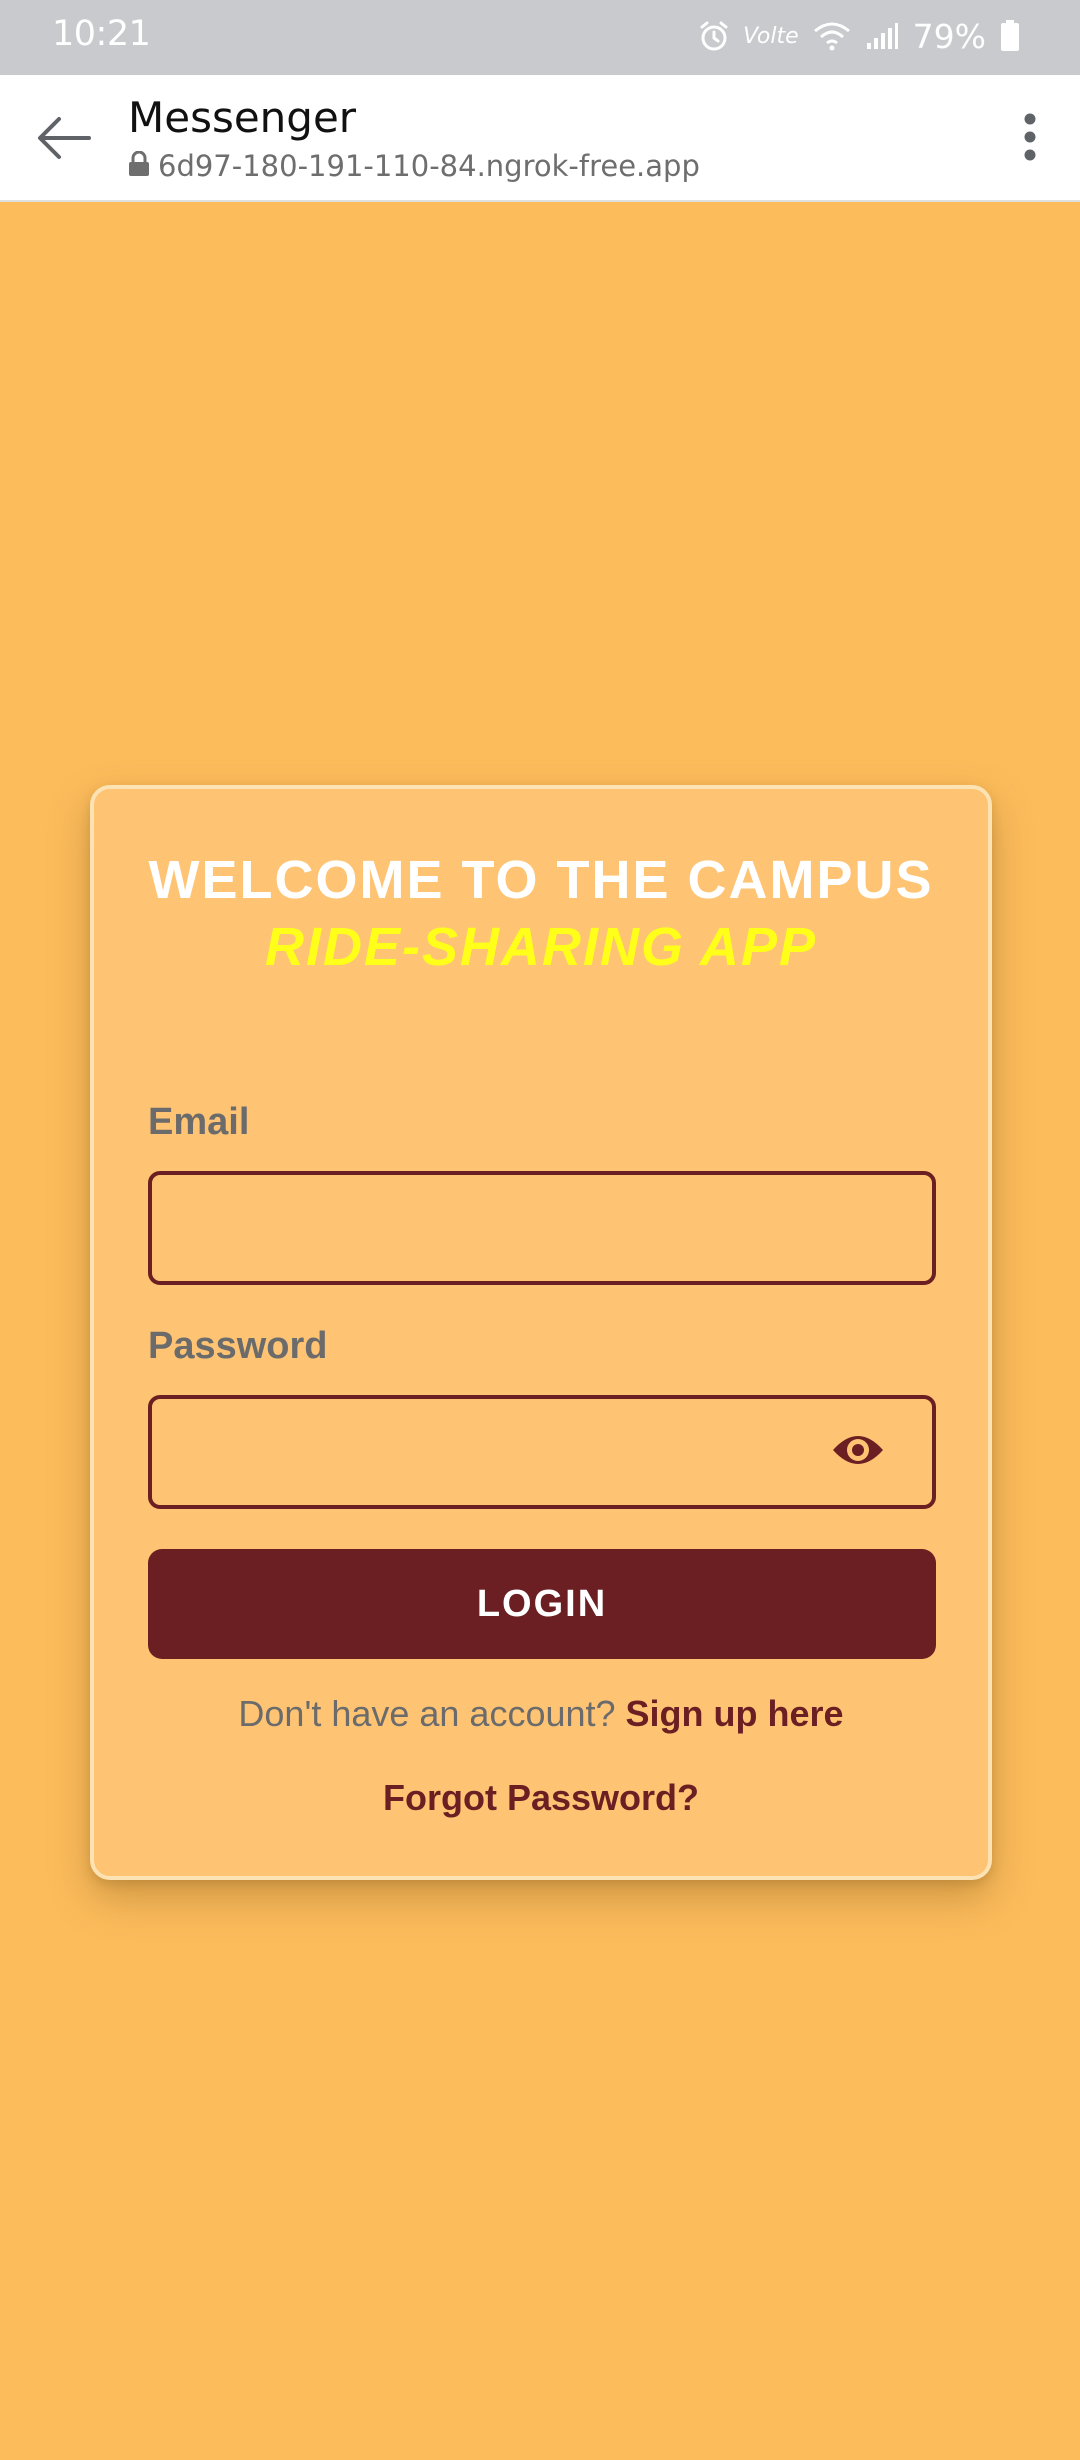  What do you see at coordinates (832, 36) in the screenshot?
I see `wifi-icon` at bounding box center [832, 36].